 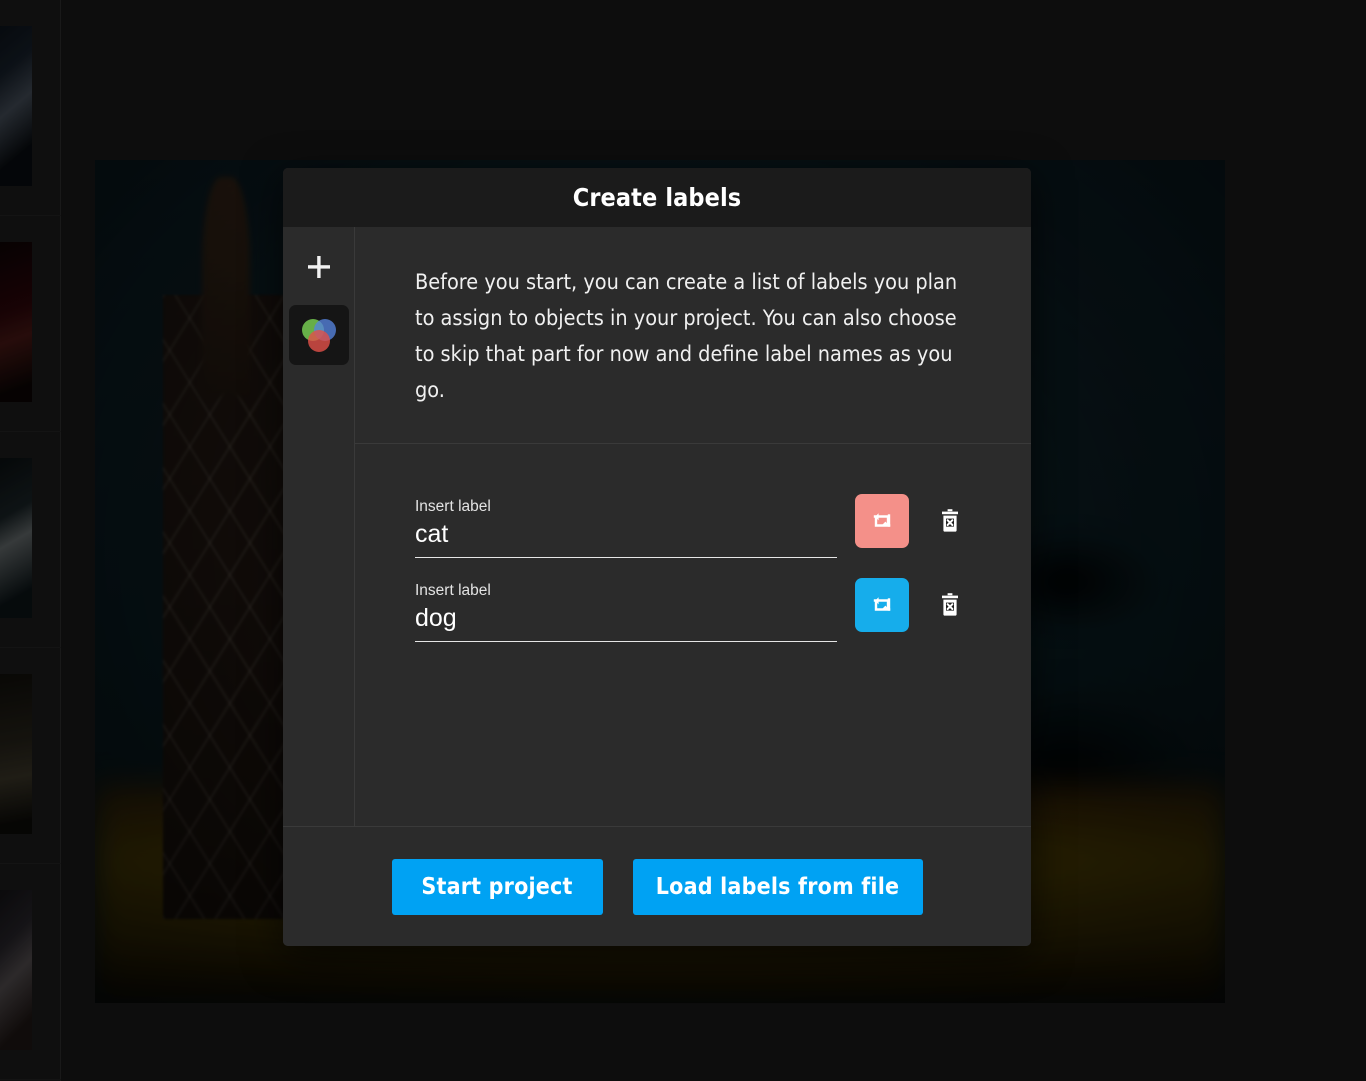 I want to click on plus-icon, so click(x=318, y=267).